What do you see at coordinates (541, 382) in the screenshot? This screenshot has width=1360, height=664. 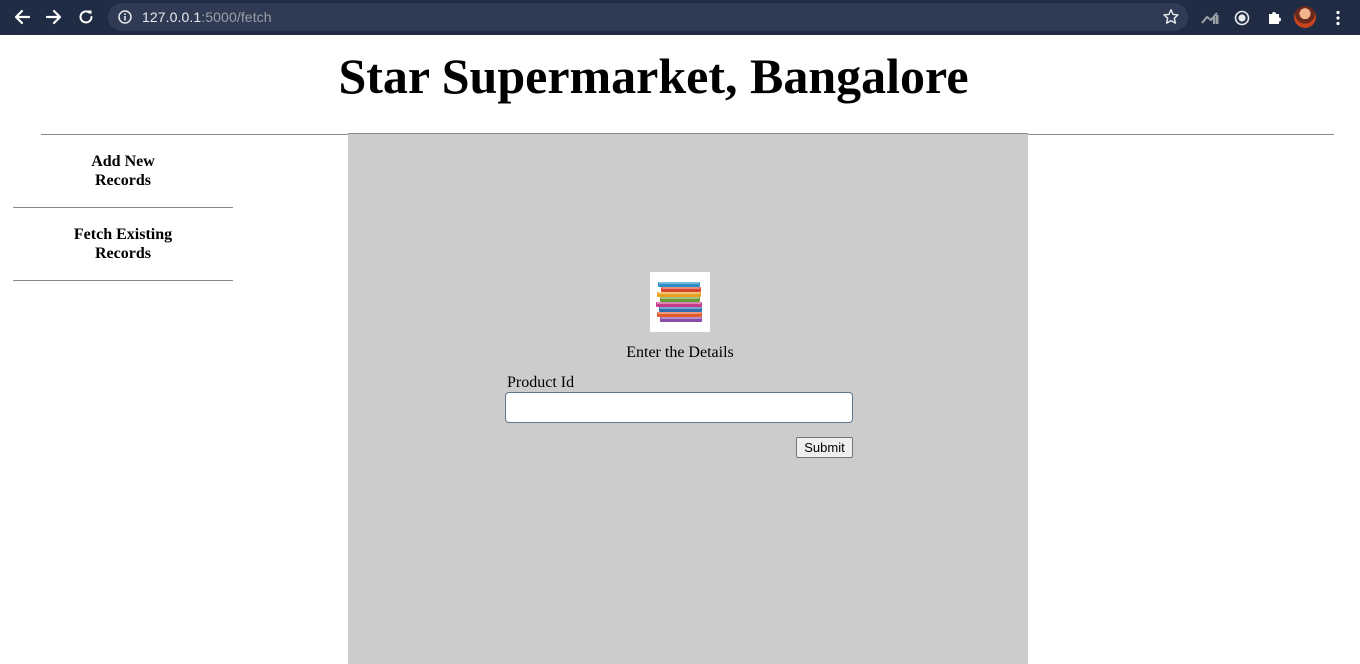 I see `product-id-label: Product Id` at bounding box center [541, 382].